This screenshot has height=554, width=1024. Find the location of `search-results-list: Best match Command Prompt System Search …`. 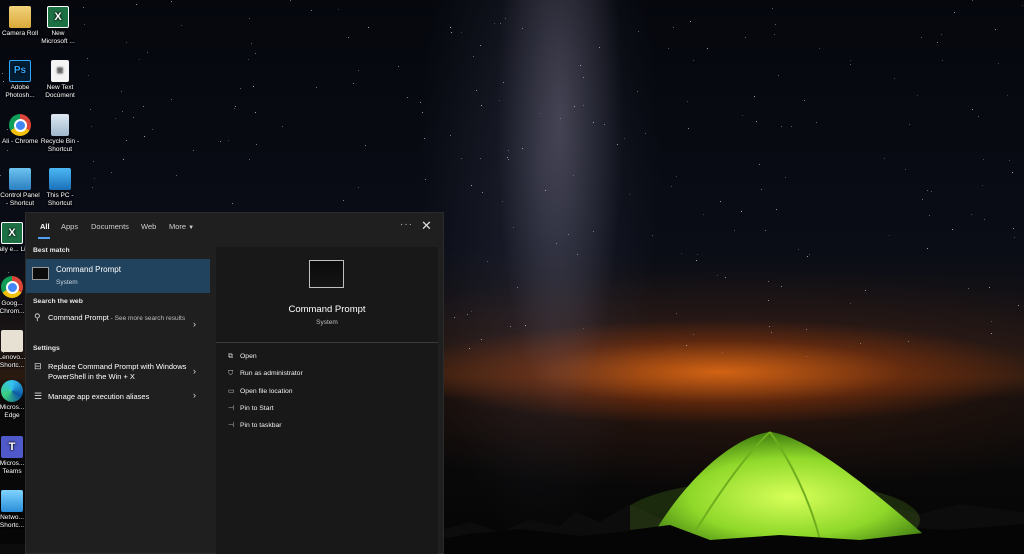

search-results-list: Best match Command Prompt System Search … is located at coordinates (118, 398).